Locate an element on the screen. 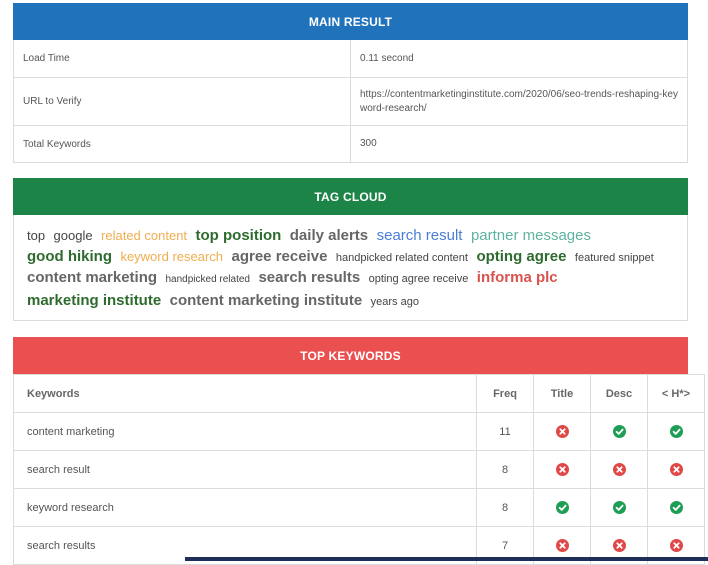 The height and width of the screenshot is (565, 708). tag-item: good hiking is located at coordinates (69, 256).